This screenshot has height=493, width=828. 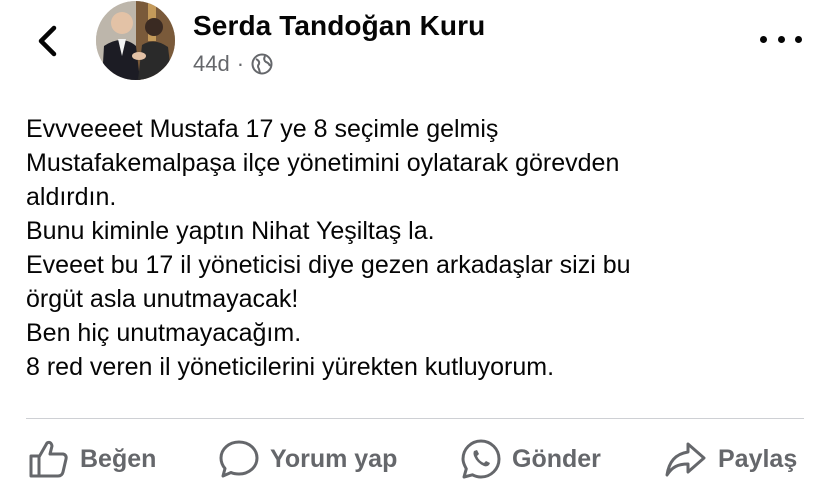 I want to click on comment-icon, so click(x=239, y=459).